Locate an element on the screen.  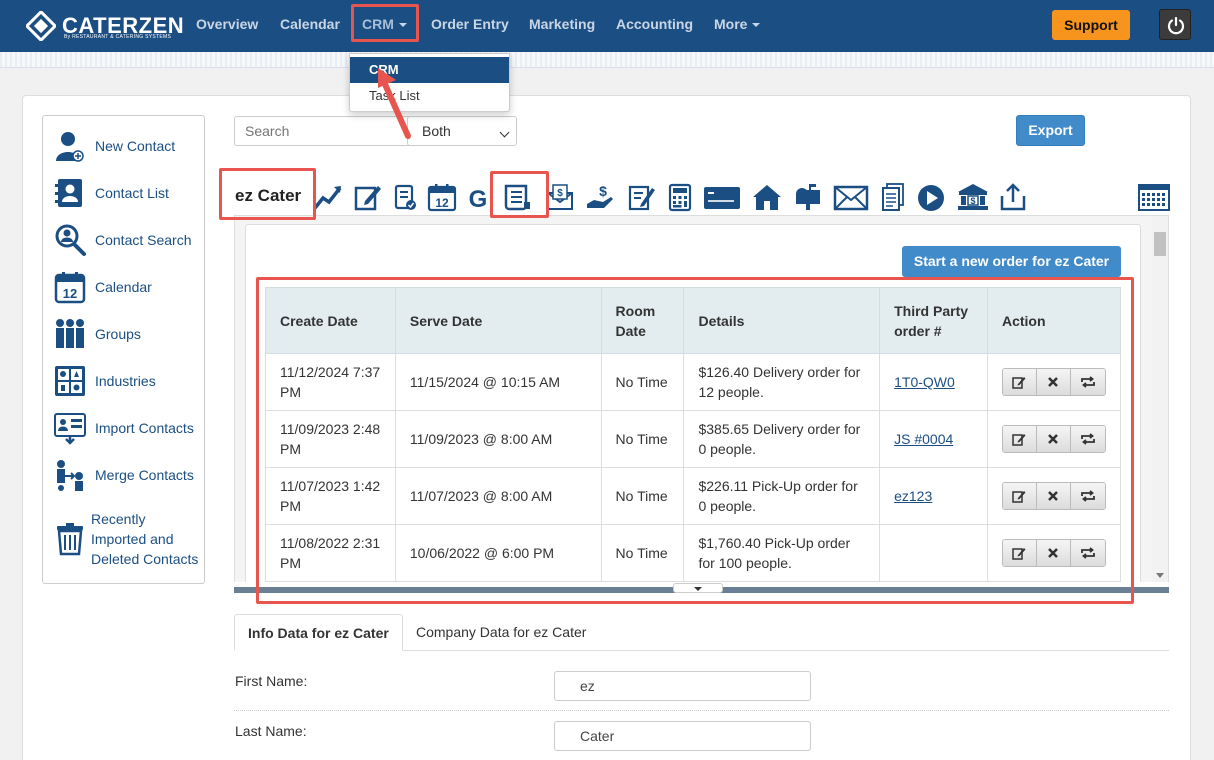
highlight-contact-name is located at coordinates (267, 194).